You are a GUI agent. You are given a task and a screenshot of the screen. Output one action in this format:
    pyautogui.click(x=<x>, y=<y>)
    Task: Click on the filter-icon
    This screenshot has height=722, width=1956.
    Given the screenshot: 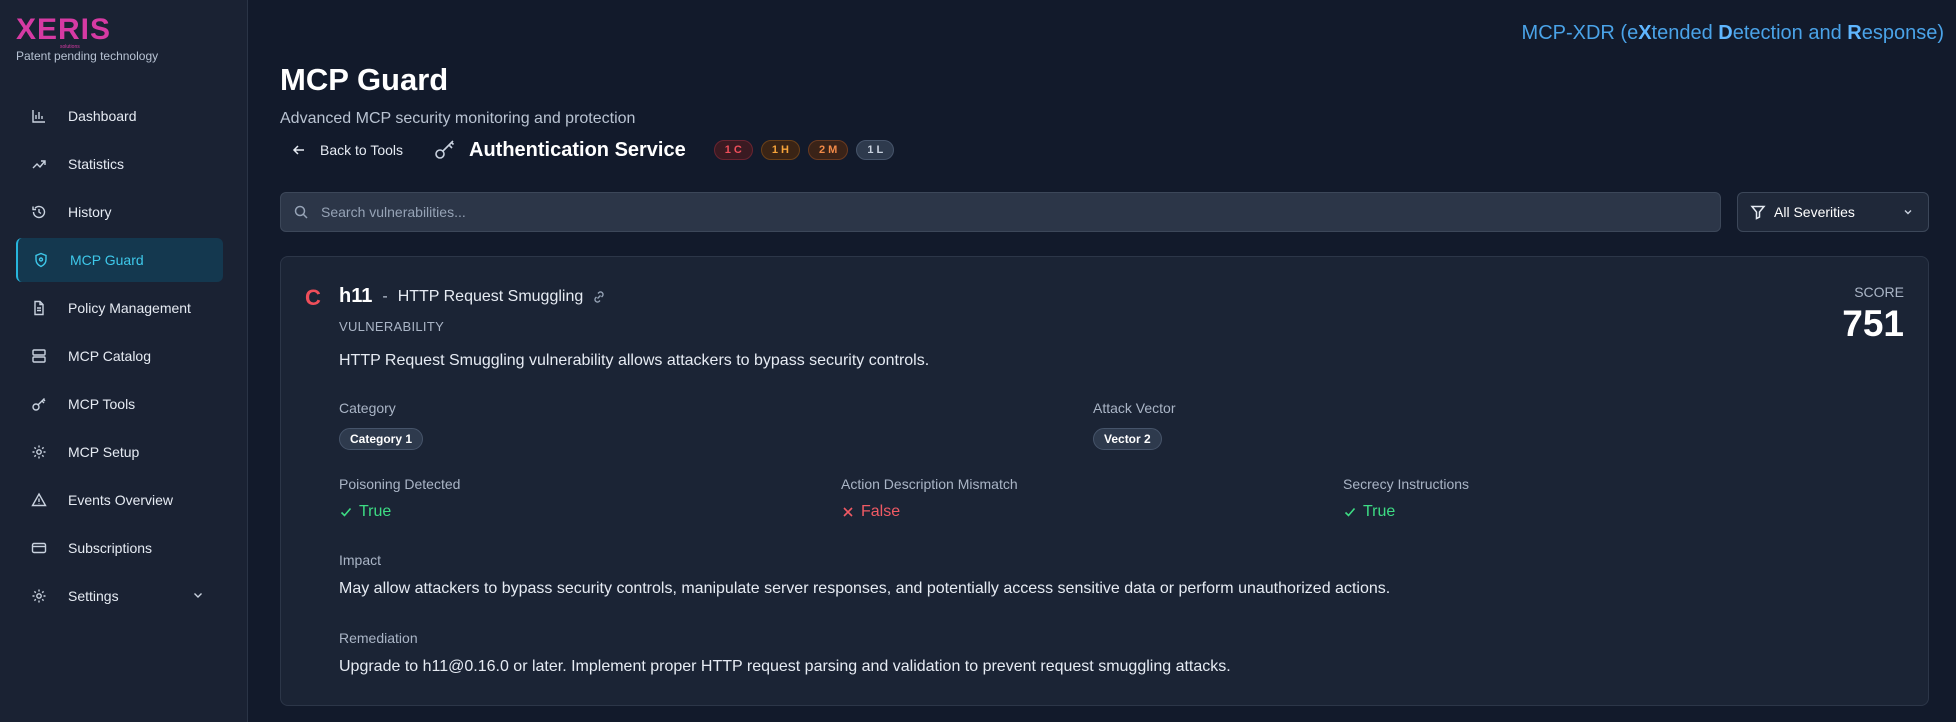 What is the action you would take?
    pyautogui.click(x=1758, y=212)
    